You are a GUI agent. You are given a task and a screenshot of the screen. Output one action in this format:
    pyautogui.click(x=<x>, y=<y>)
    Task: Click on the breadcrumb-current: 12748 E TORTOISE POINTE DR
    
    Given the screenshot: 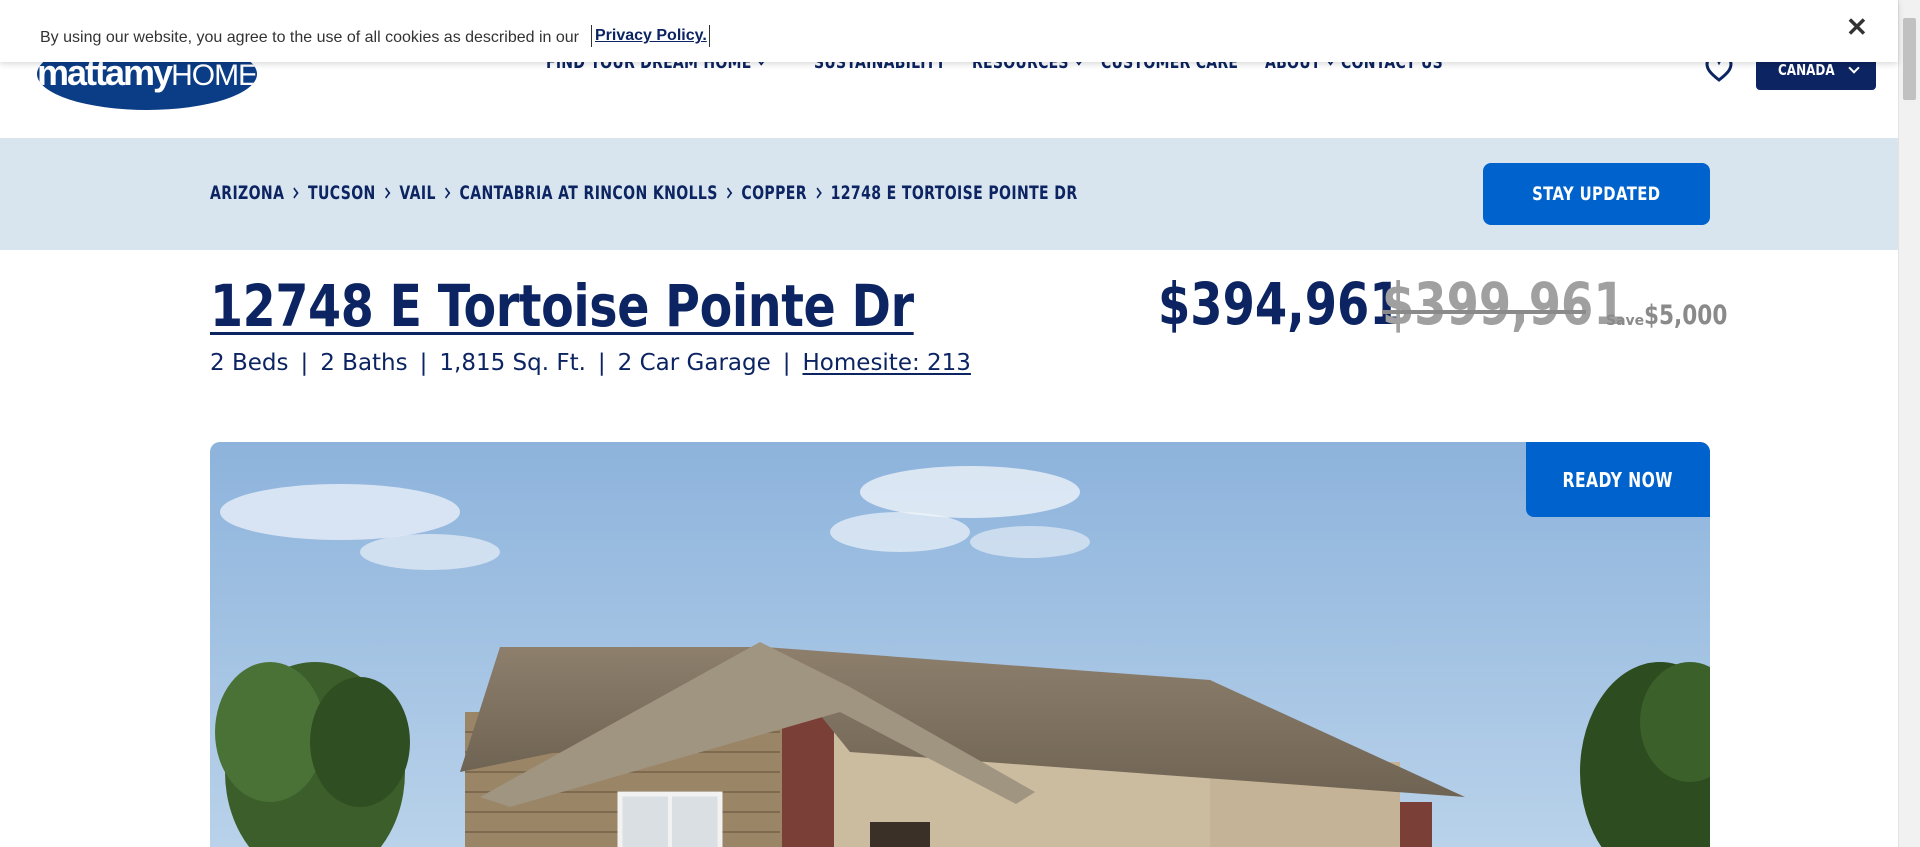 What is the action you would take?
    pyautogui.click(x=954, y=193)
    